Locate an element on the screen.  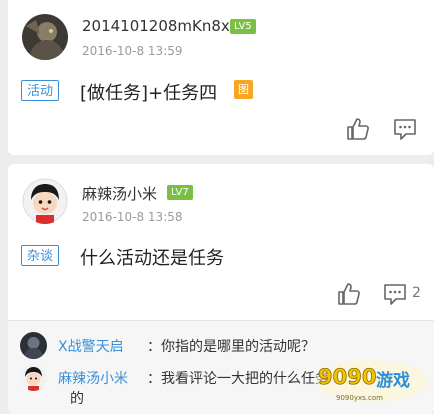
watermark-logo-icon: 9090 游戏 9090yxs.com is located at coordinates (372, 381).